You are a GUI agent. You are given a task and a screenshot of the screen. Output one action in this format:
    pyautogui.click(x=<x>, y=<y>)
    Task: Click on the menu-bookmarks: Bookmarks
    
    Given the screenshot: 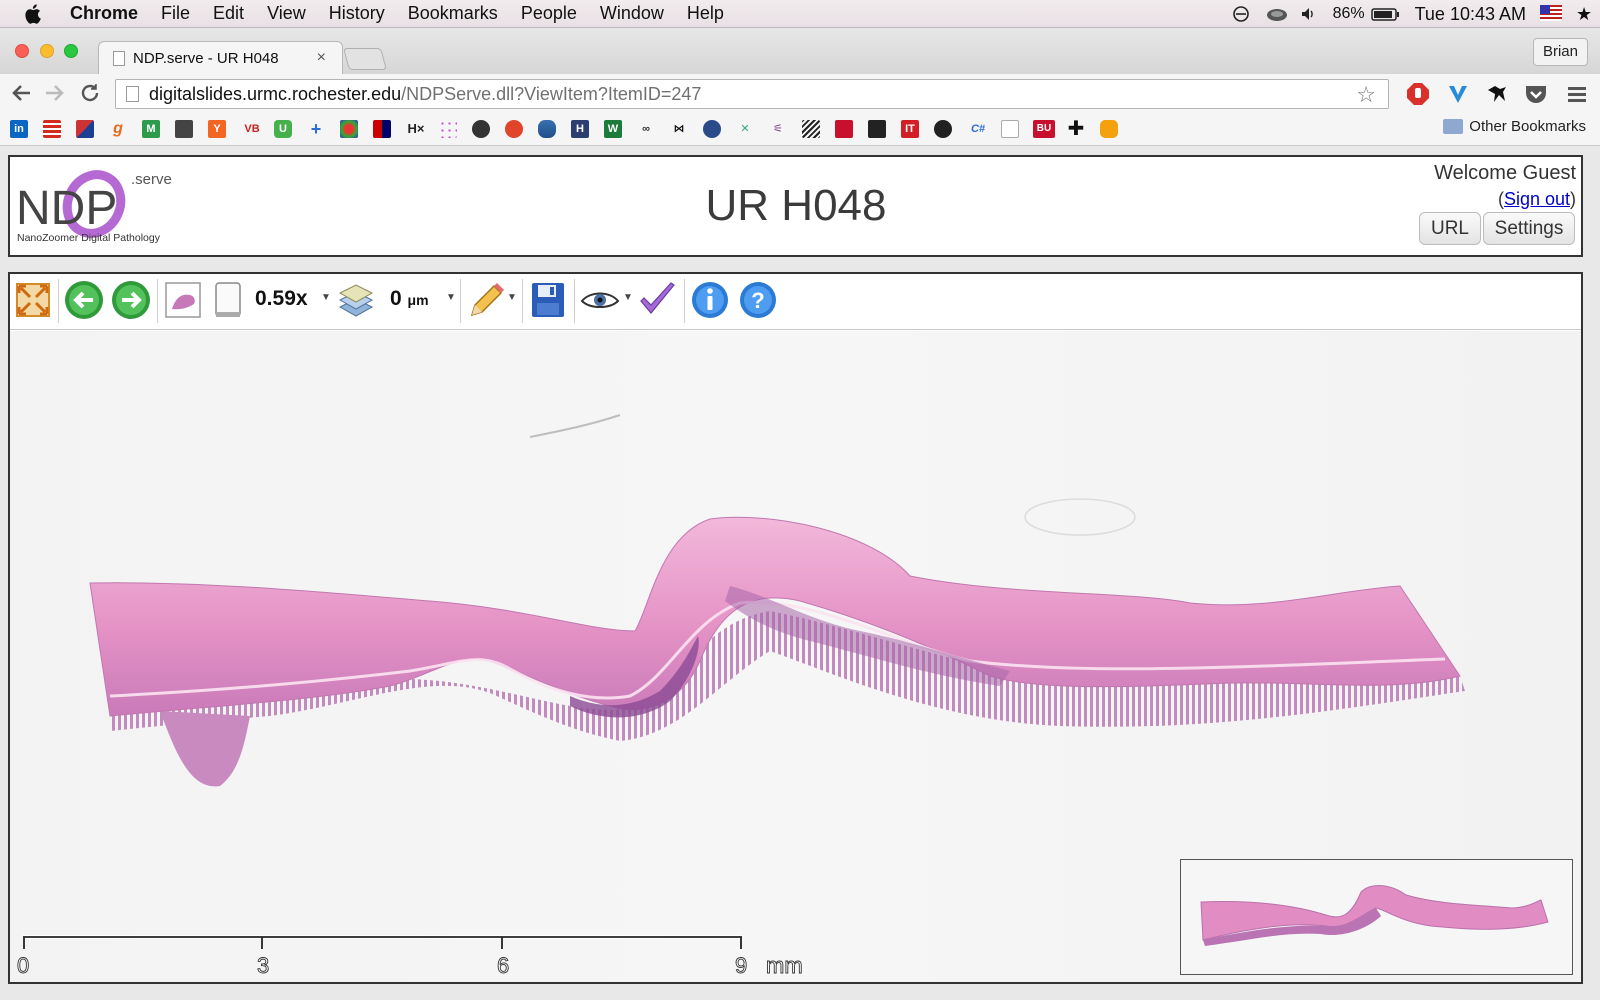 What is the action you would take?
    pyautogui.click(x=453, y=13)
    